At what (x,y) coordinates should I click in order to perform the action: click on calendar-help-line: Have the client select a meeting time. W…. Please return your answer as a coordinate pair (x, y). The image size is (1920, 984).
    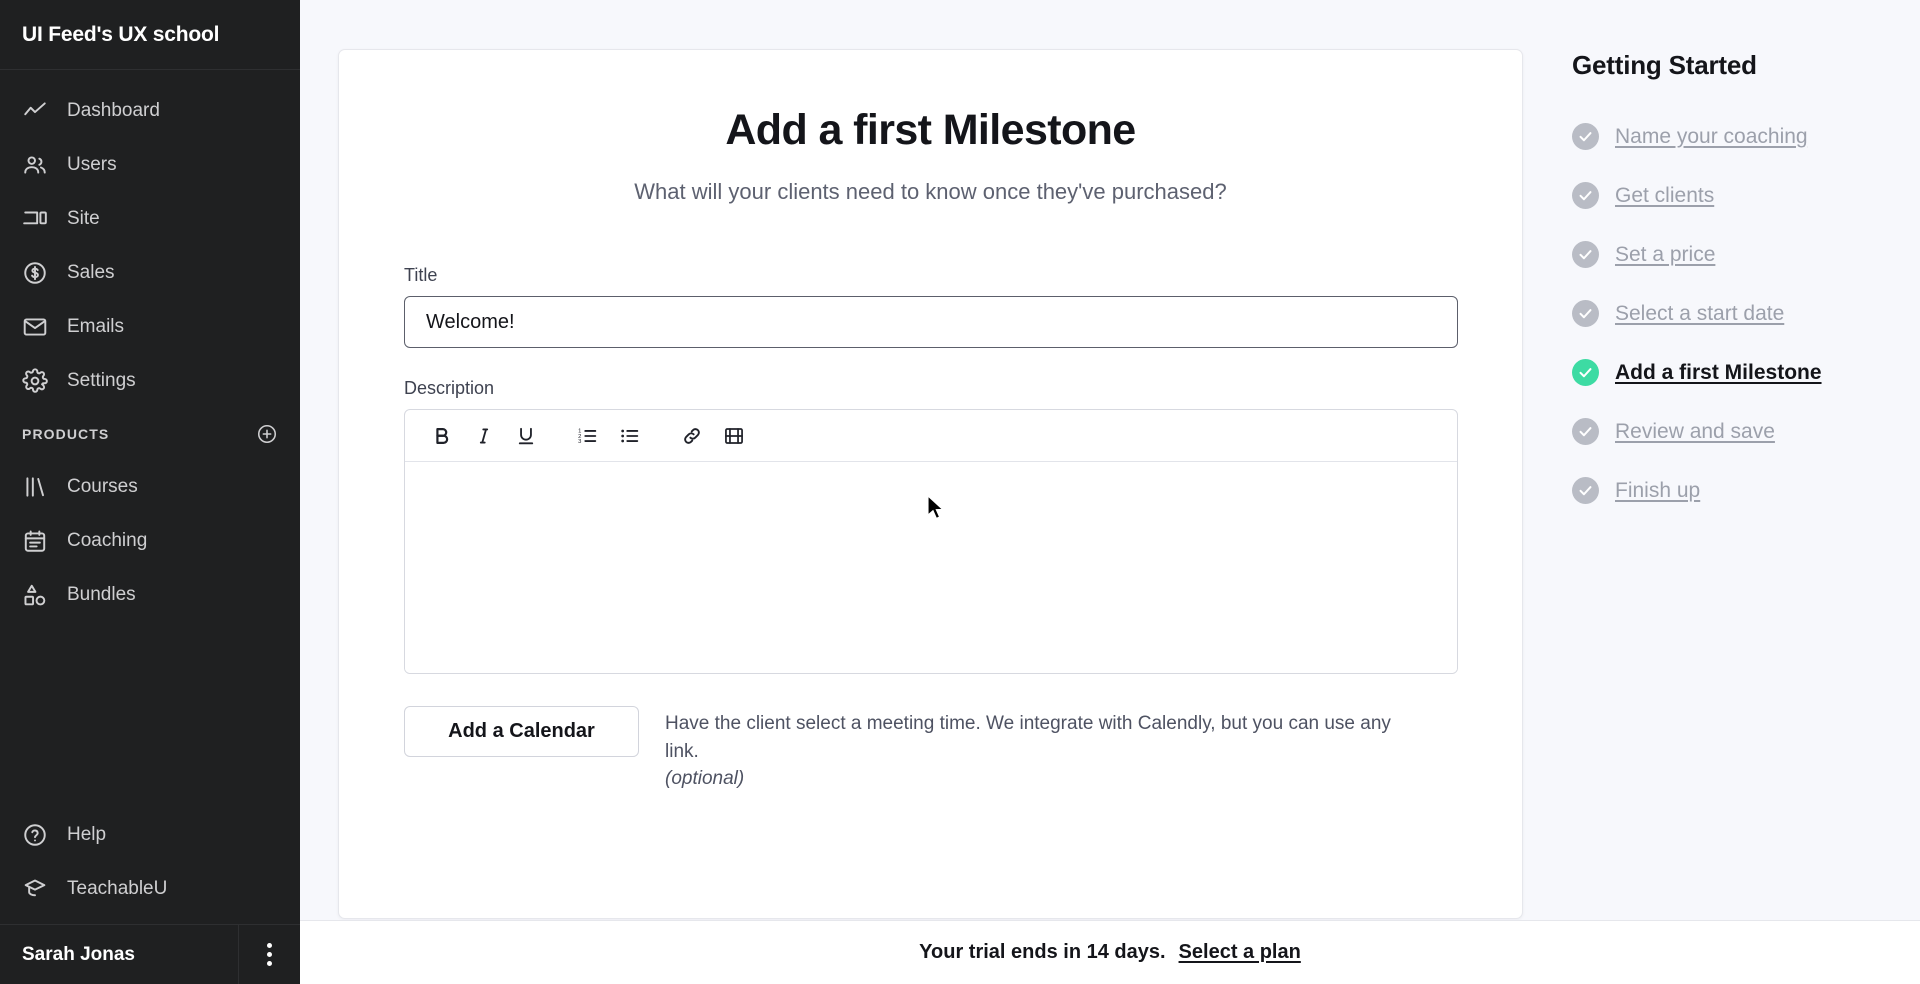
    Looking at the image, I should click on (1028, 737).